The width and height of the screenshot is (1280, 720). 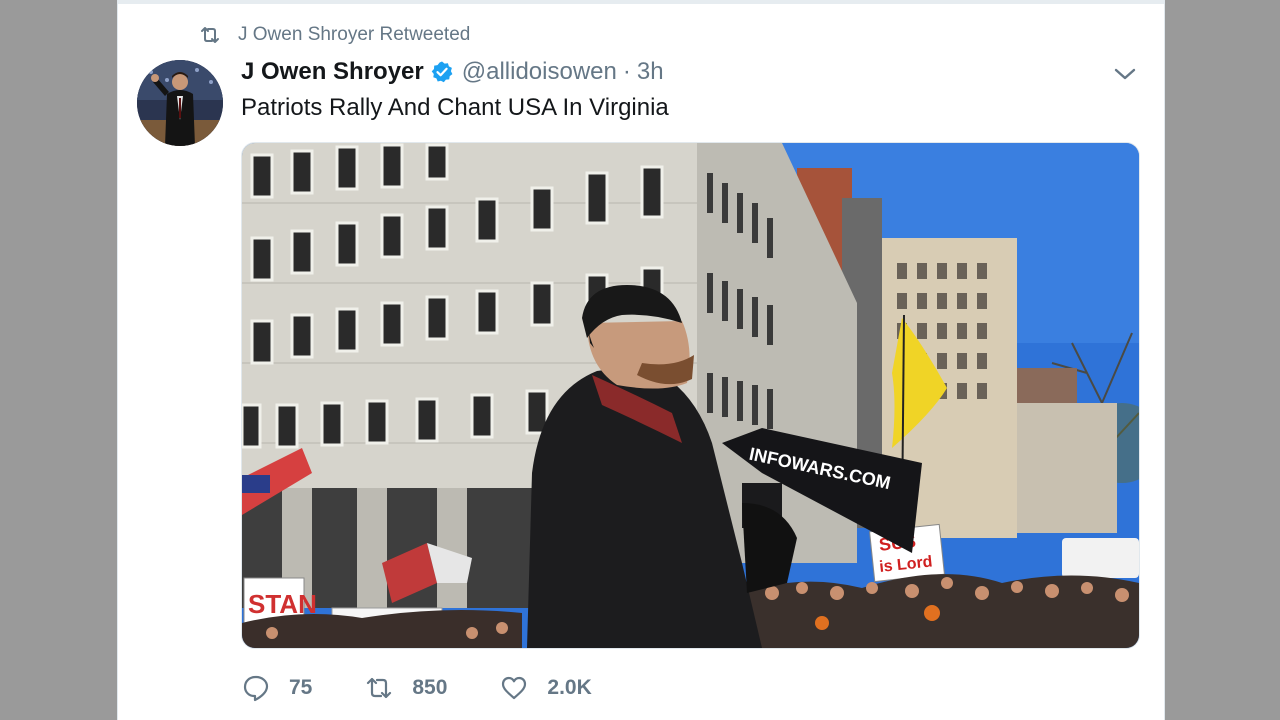 I want to click on tweet-actions: 75 850 2.0K, so click(x=442, y=688).